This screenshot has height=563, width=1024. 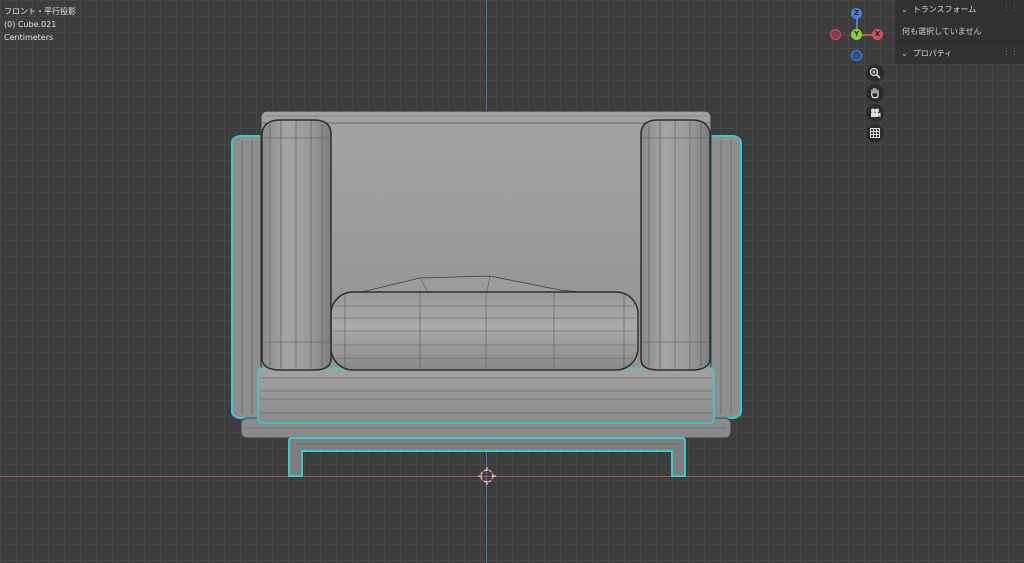 What do you see at coordinates (296, 245) in the screenshot?
I see `left-armrest-cushion` at bounding box center [296, 245].